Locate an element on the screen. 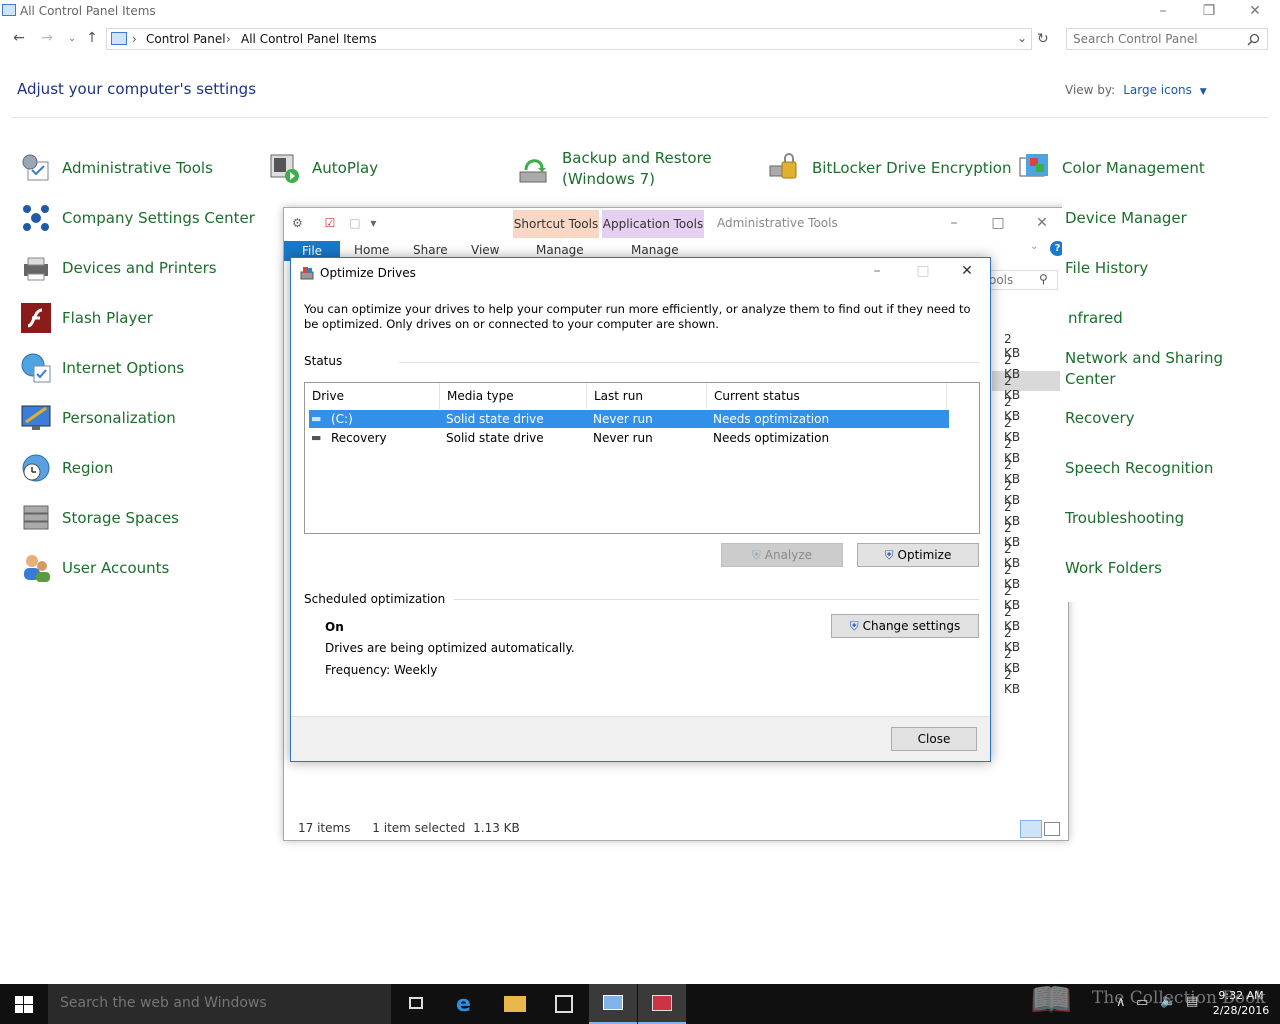 This screenshot has width=1280, height=1024. cp-item-label: Backup and Restore (Windows 7) is located at coordinates (637, 168).